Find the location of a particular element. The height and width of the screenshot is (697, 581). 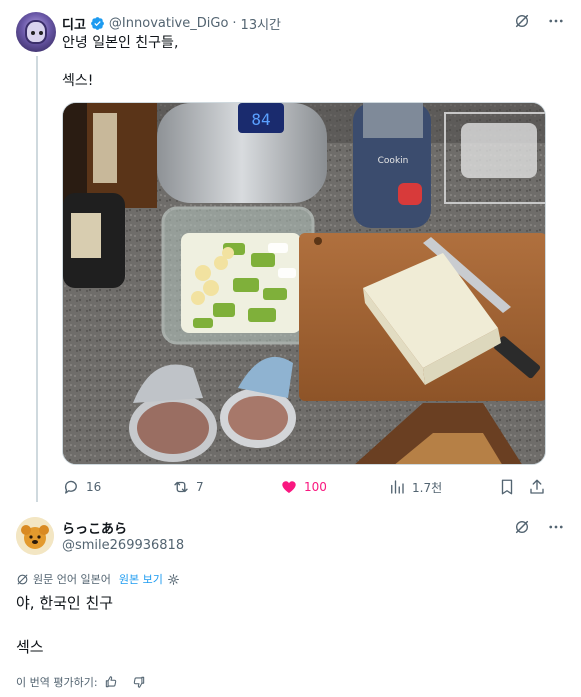

post-header: 디고 @Innovative_DiGo · 13시간 is located at coordinates (171, 23).